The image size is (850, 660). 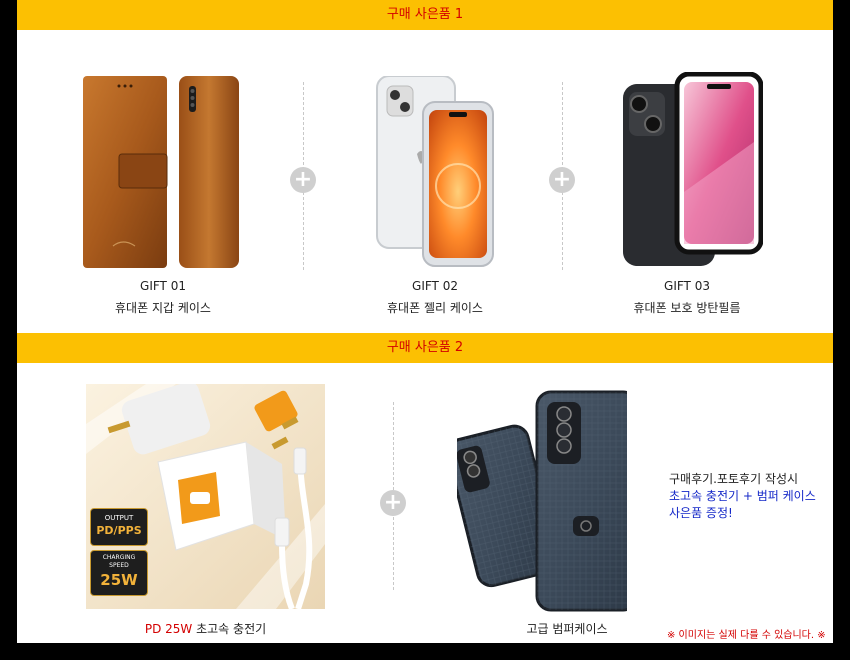 I want to click on section1-banner: 구매 사은품 1, so click(x=425, y=15).